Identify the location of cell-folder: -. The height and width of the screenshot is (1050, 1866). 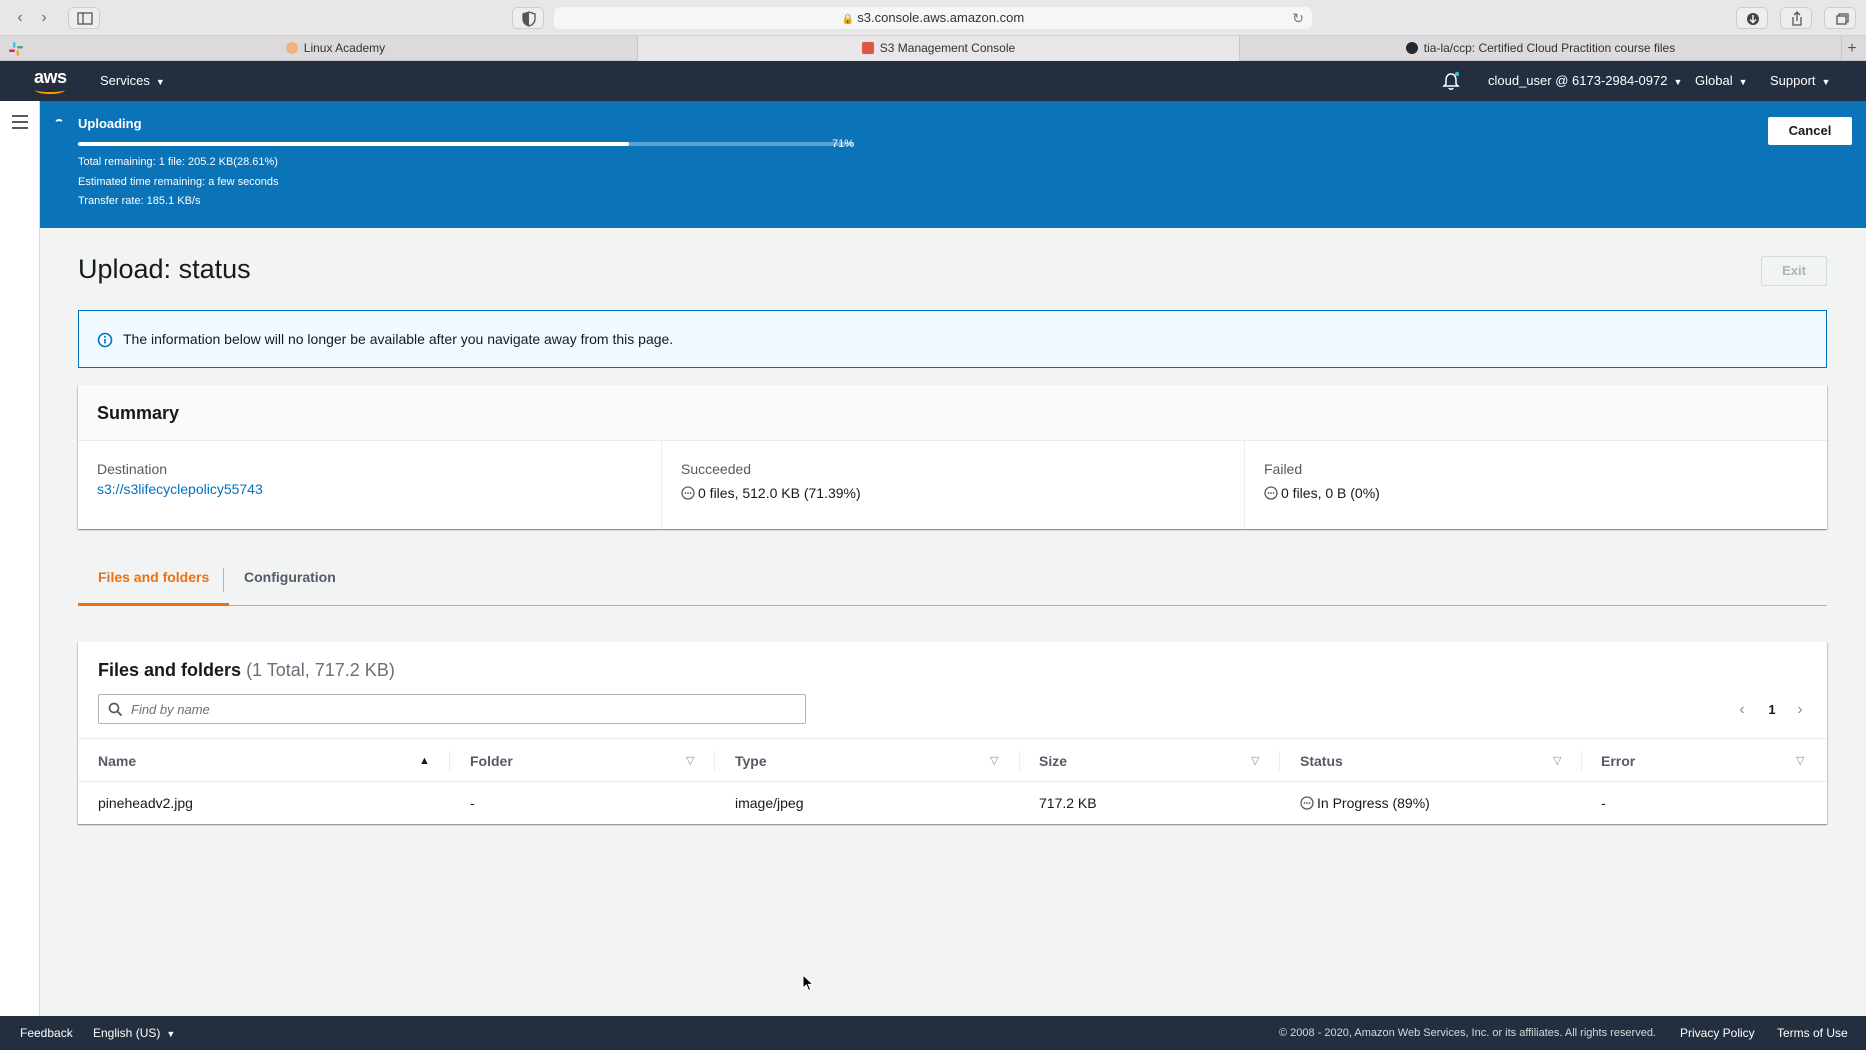
(472, 803).